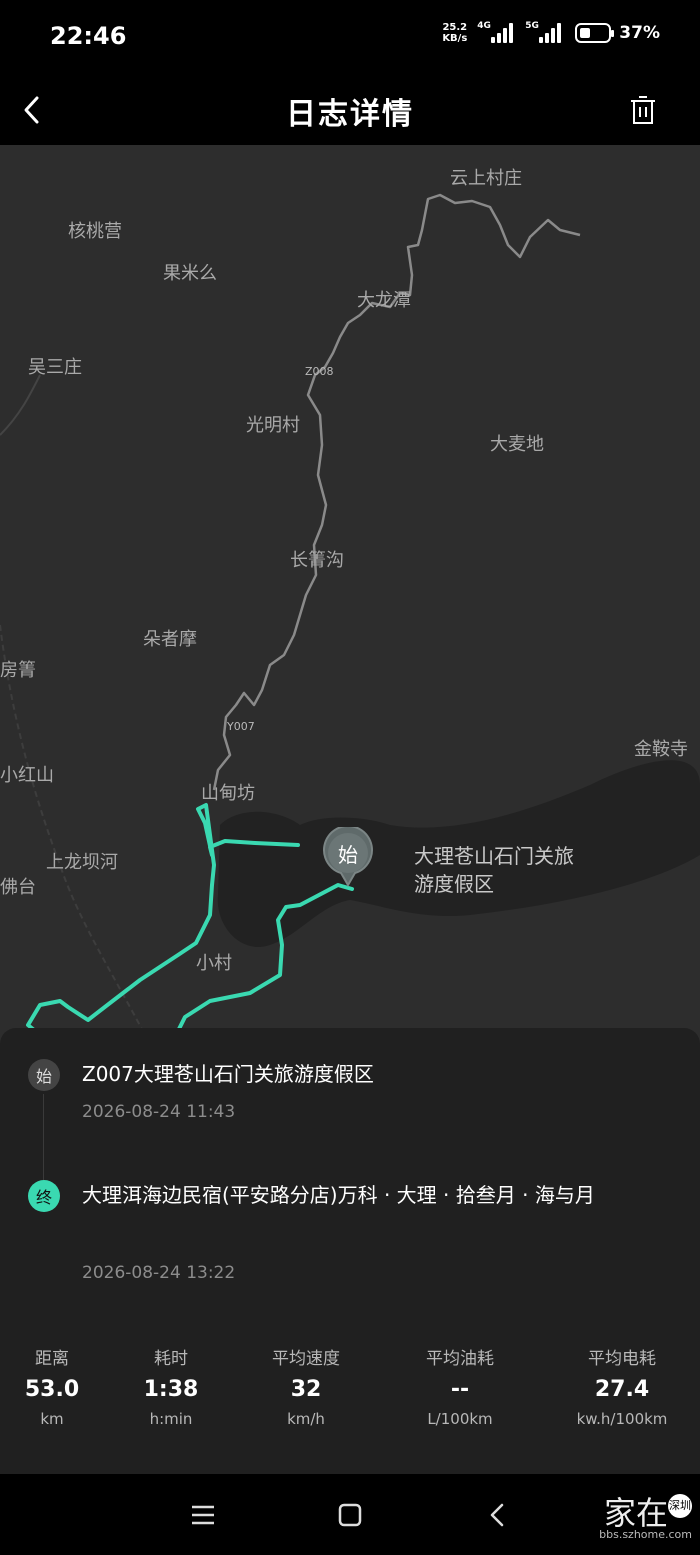 This screenshot has height=1555, width=700. Describe the element at coordinates (171, 1389) in the screenshot. I see `stat-value: 1:38` at that location.